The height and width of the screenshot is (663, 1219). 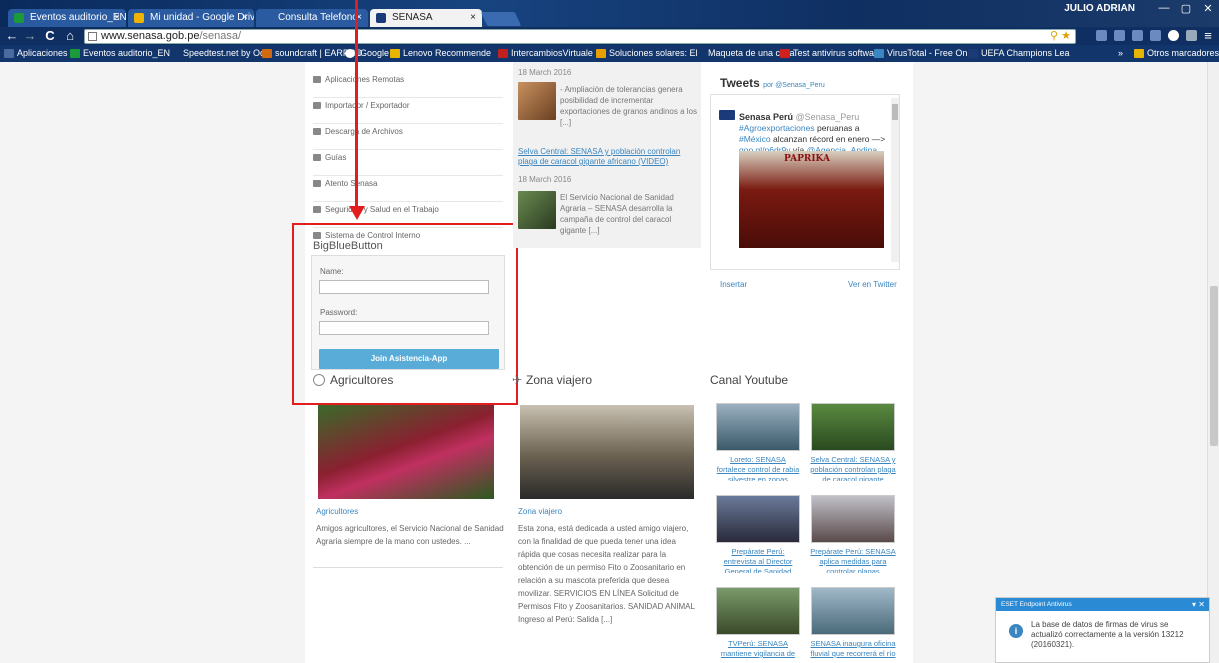 I want to click on tweet-image: PAPRIKA, so click(x=811, y=199).